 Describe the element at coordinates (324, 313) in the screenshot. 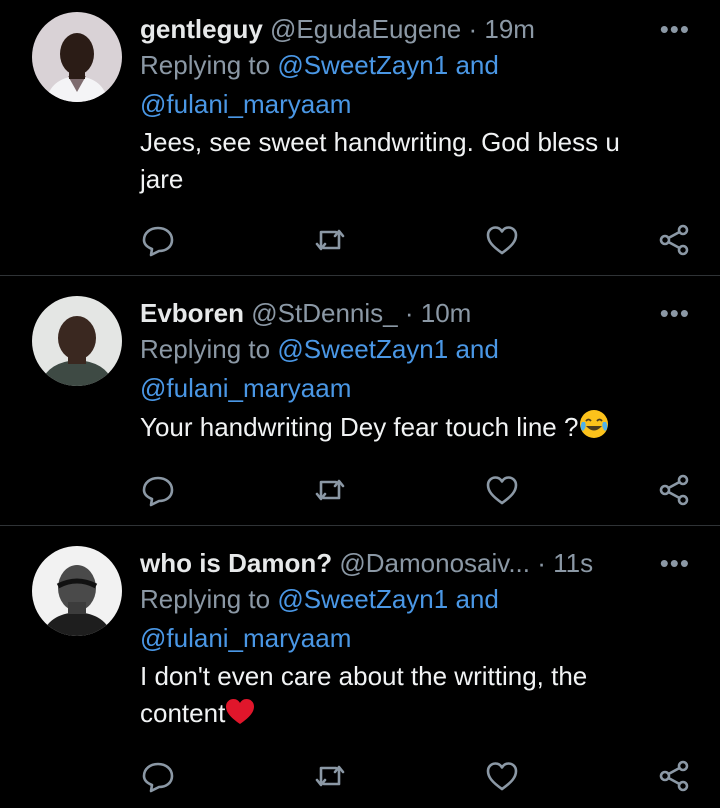

I see `user-handle: @StDennis_` at that location.